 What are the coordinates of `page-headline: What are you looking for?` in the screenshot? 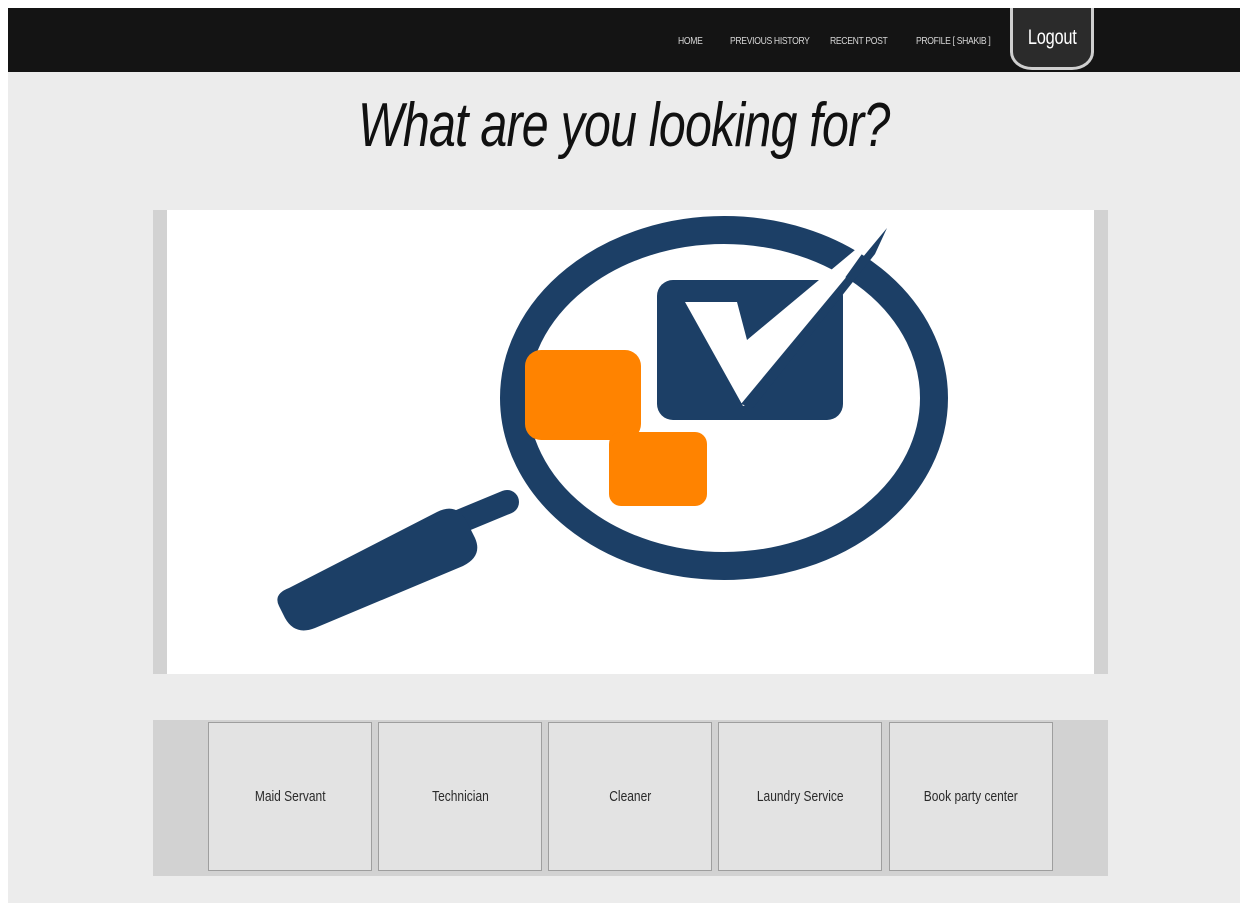 It's located at (624, 125).